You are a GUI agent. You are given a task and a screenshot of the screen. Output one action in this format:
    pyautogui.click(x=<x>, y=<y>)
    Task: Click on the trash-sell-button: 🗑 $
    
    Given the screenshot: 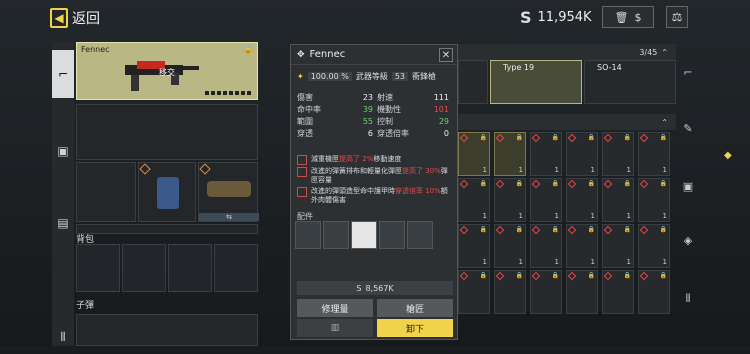 What is the action you would take?
    pyautogui.click(x=628, y=17)
    